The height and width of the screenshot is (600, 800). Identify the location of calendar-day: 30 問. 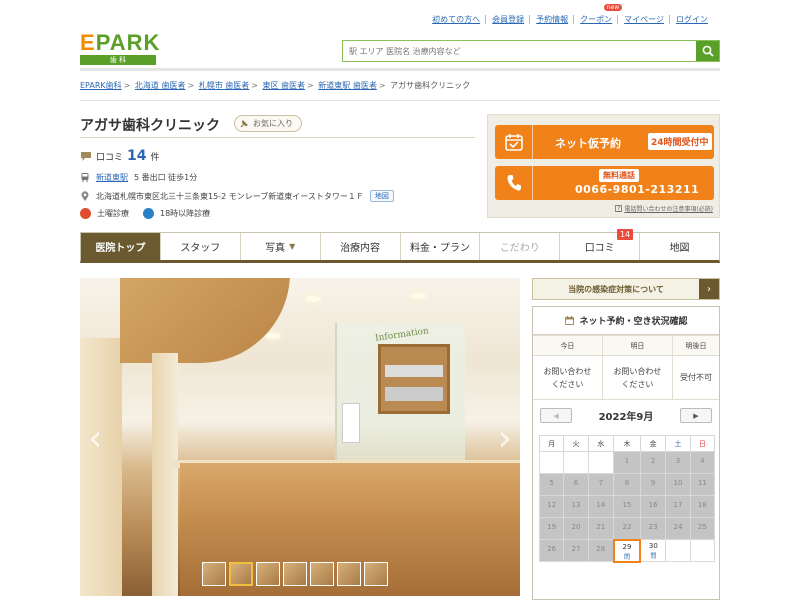
(653, 550).